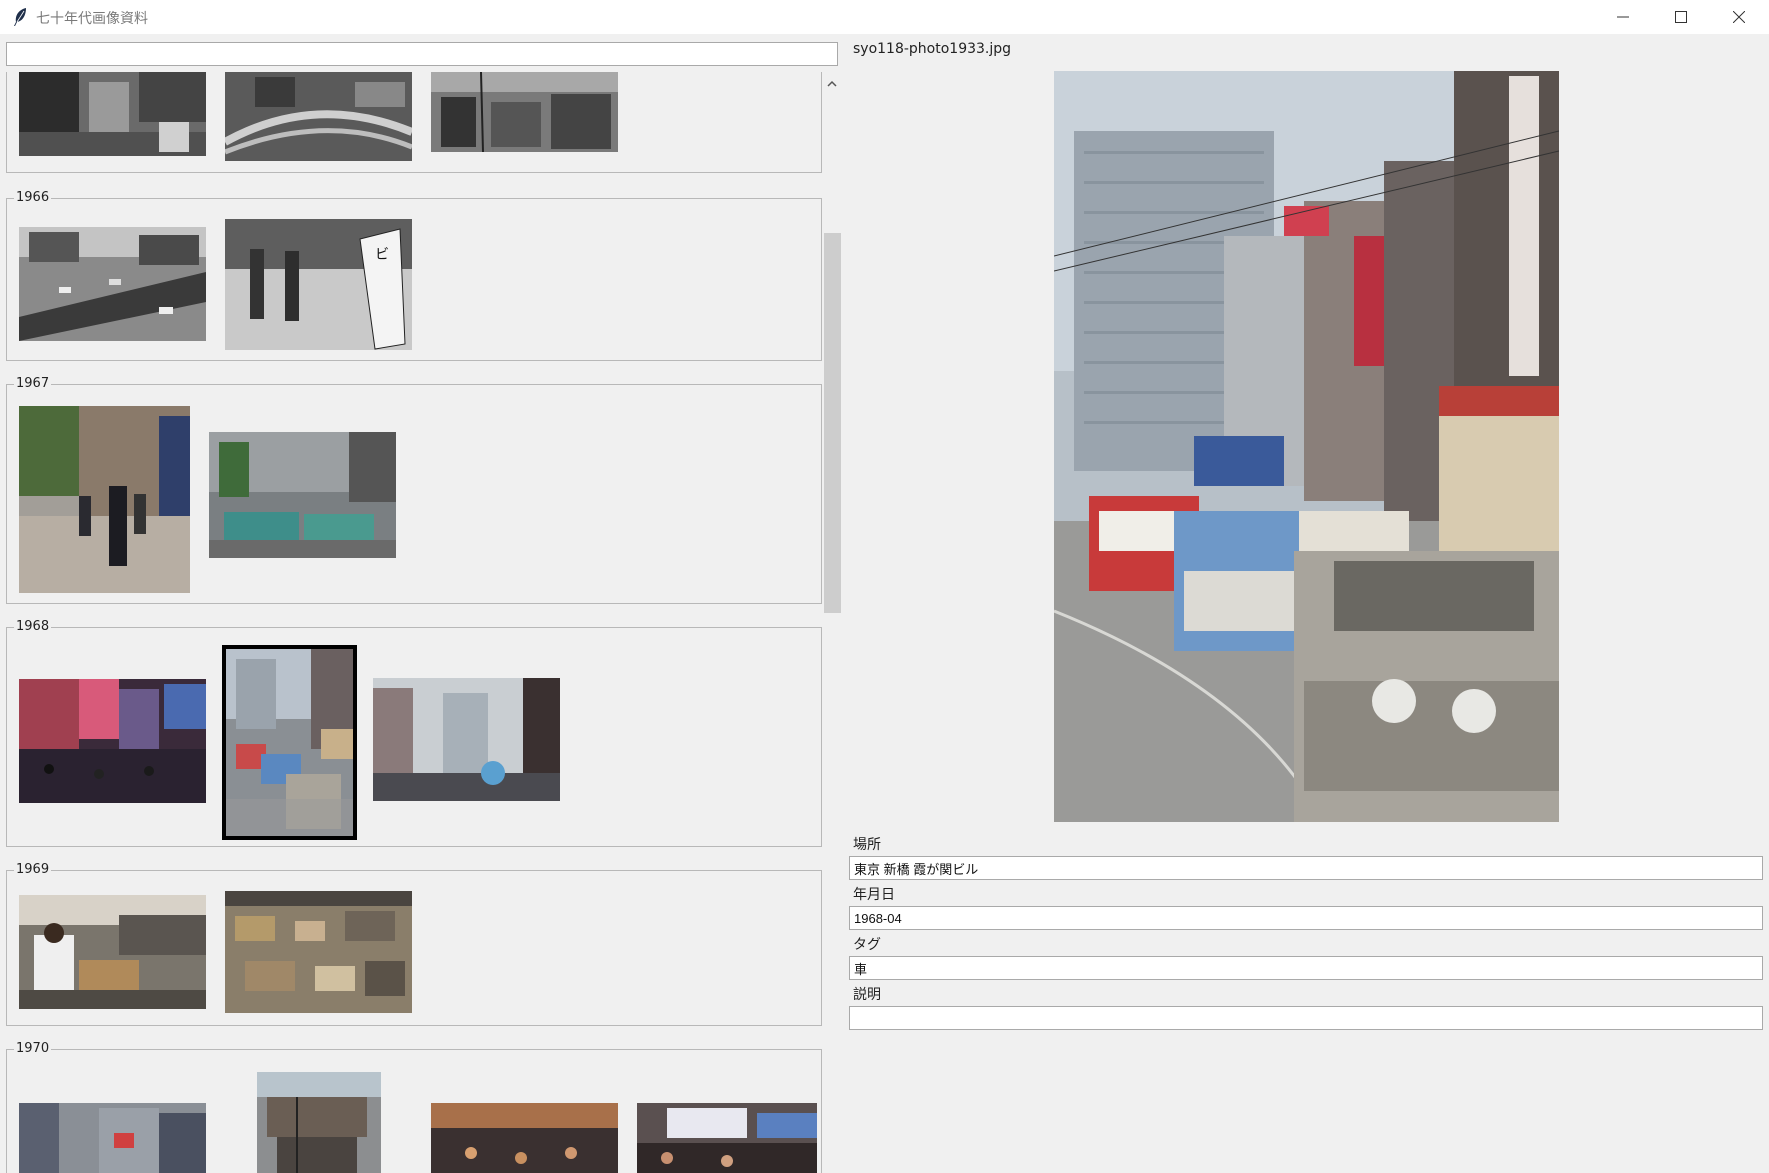 The image size is (1769, 1173). I want to click on year-label: 1966, so click(33, 197).